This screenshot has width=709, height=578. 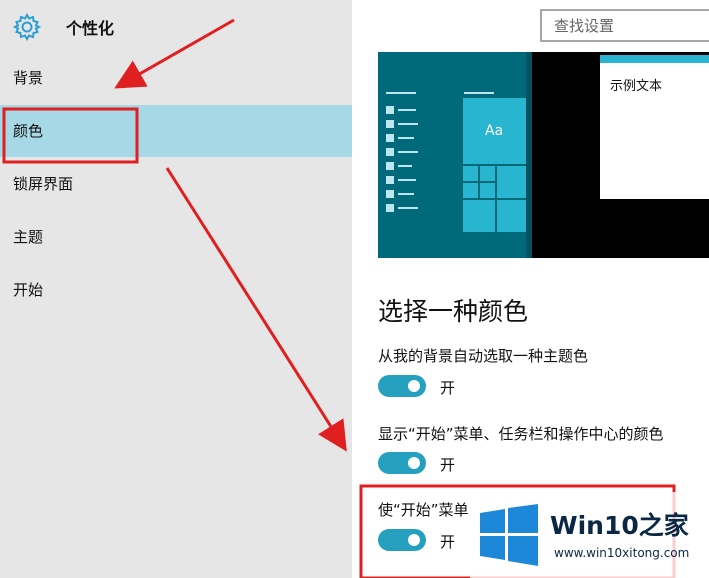 What do you see at coordinates (43, 184) in the screenshot?
I see `nav-item-label: 锁屏界面` at bounding box center [43, 184].